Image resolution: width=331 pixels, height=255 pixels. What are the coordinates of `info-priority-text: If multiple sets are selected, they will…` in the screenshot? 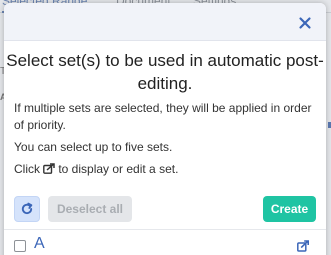 It's located at (163, 116).